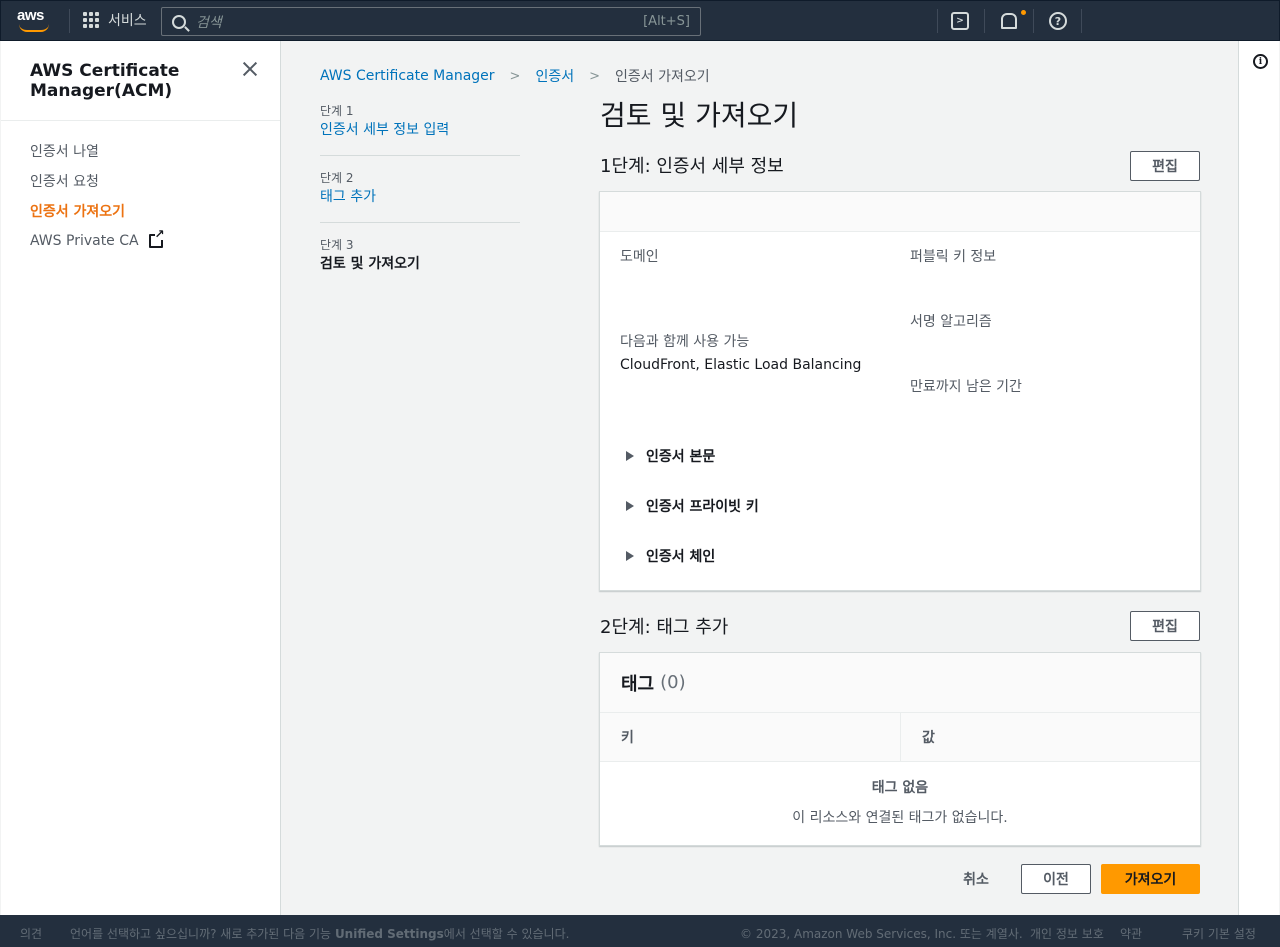 This screenshot has width=1280, height=947. I want to click on breadcrumb-current: 인증서 가져오기, so click(662, 77).